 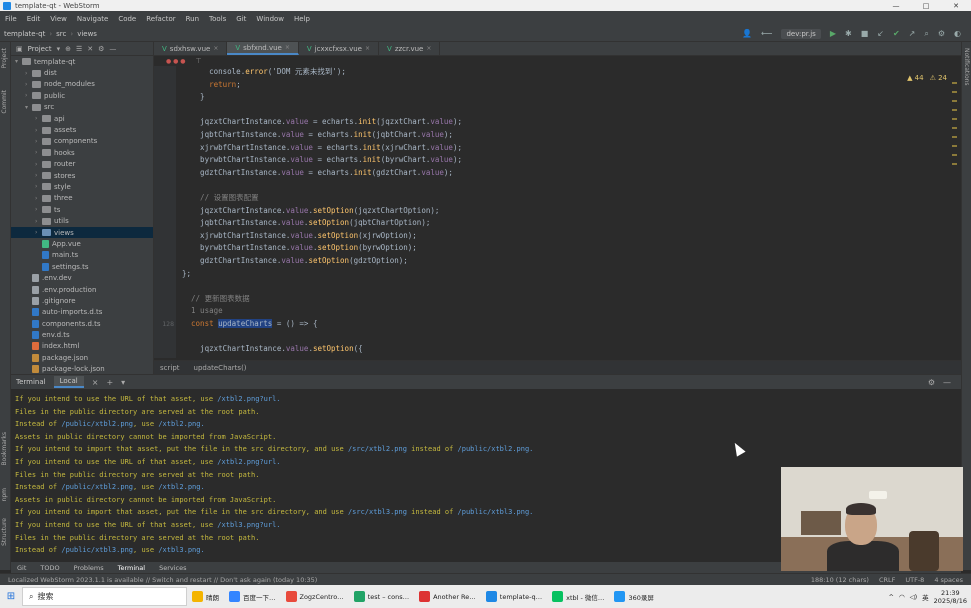 I want to click on menu-code: Code, so click(x=127, y=19).